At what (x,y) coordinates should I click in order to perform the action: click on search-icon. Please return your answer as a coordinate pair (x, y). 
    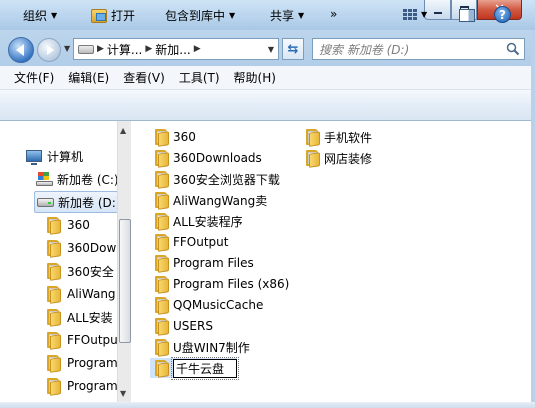
    Looking at the image, I should click on (513, 49).